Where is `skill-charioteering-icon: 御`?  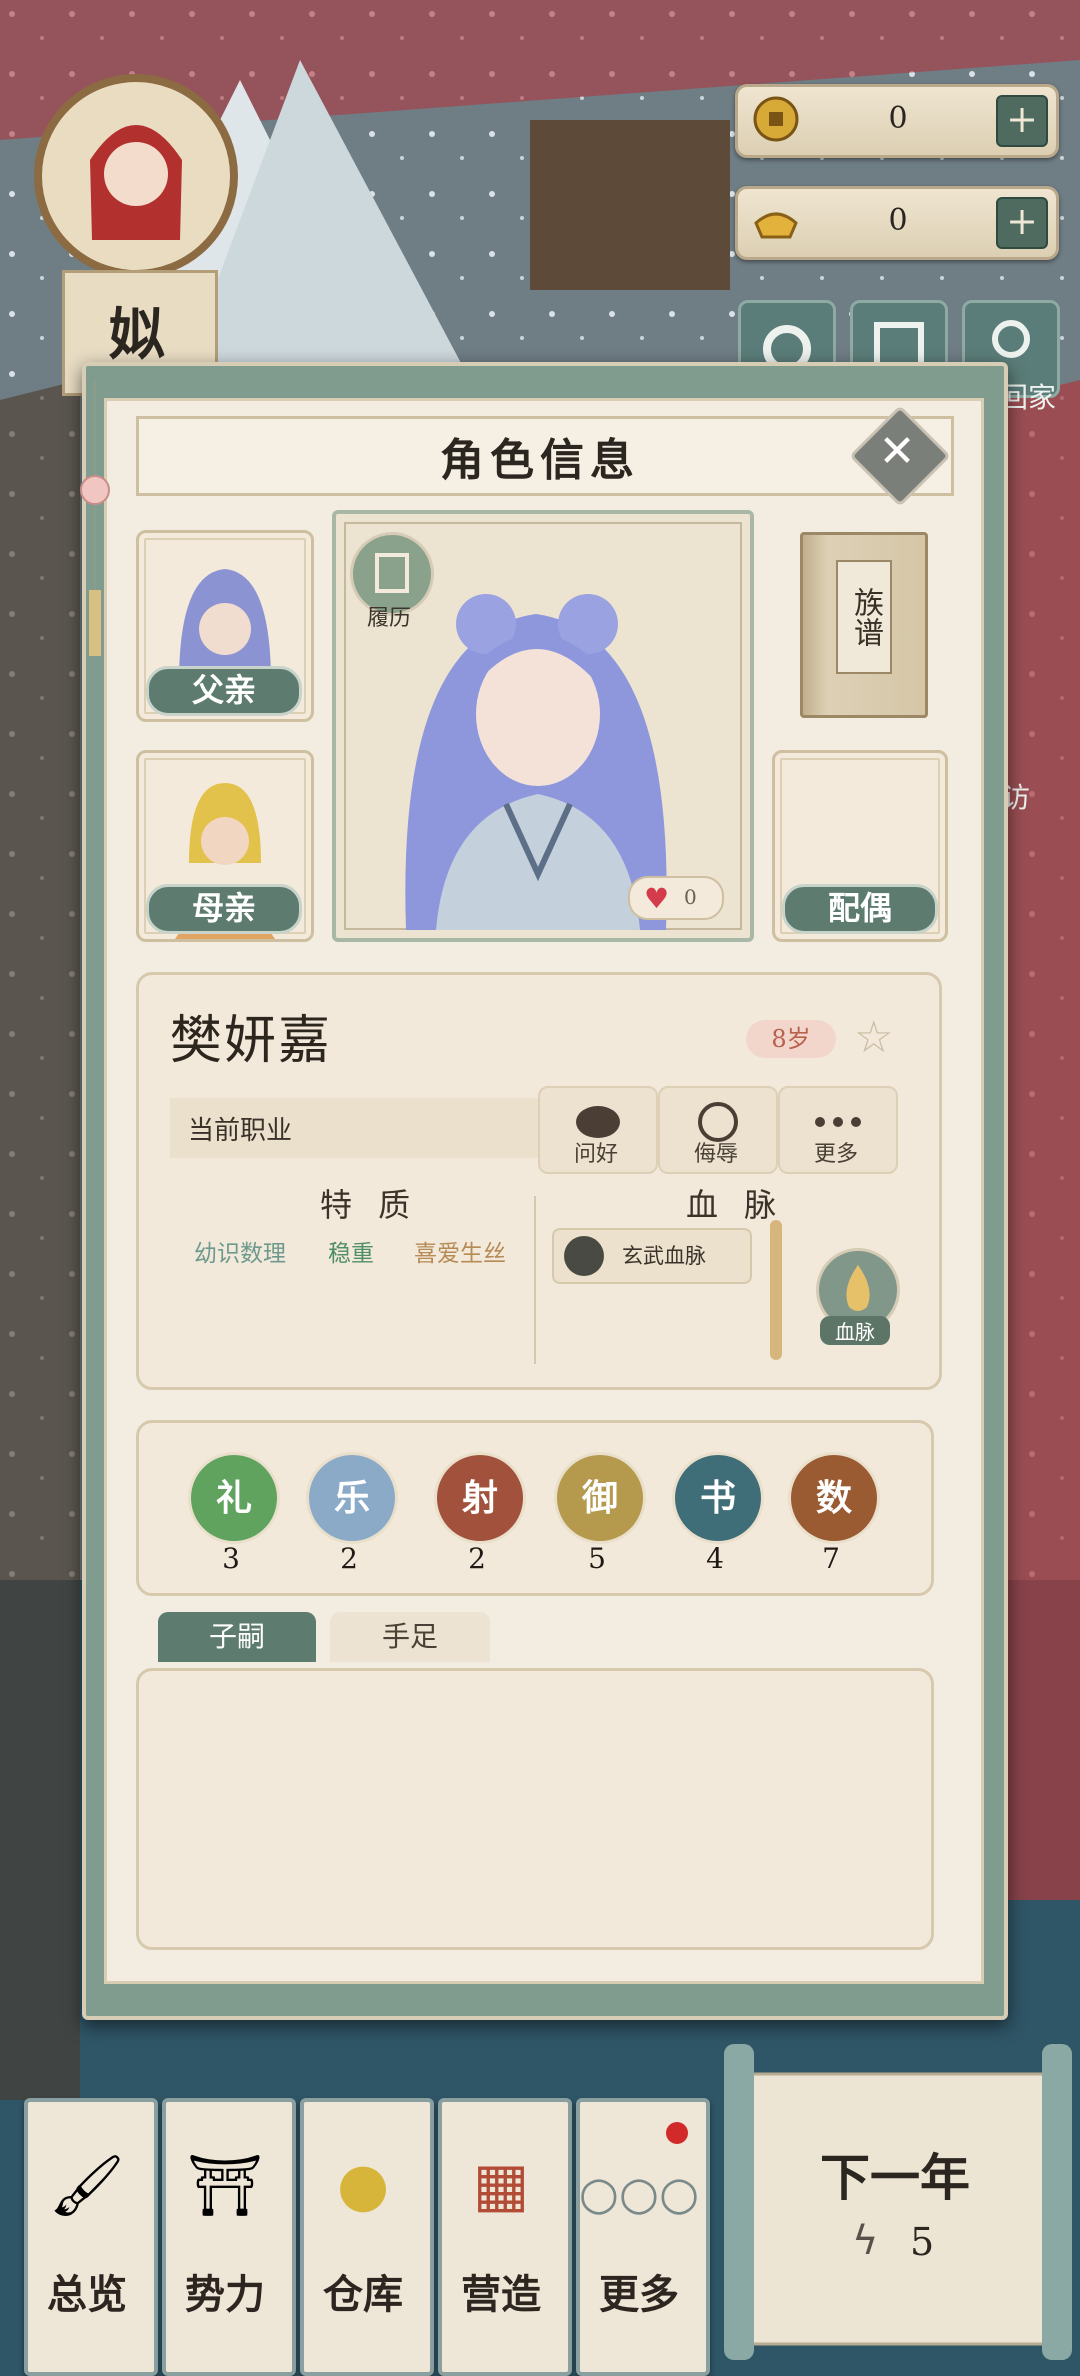 skill-charioteering-icon: 御 is located at coordinates (600, 1498).